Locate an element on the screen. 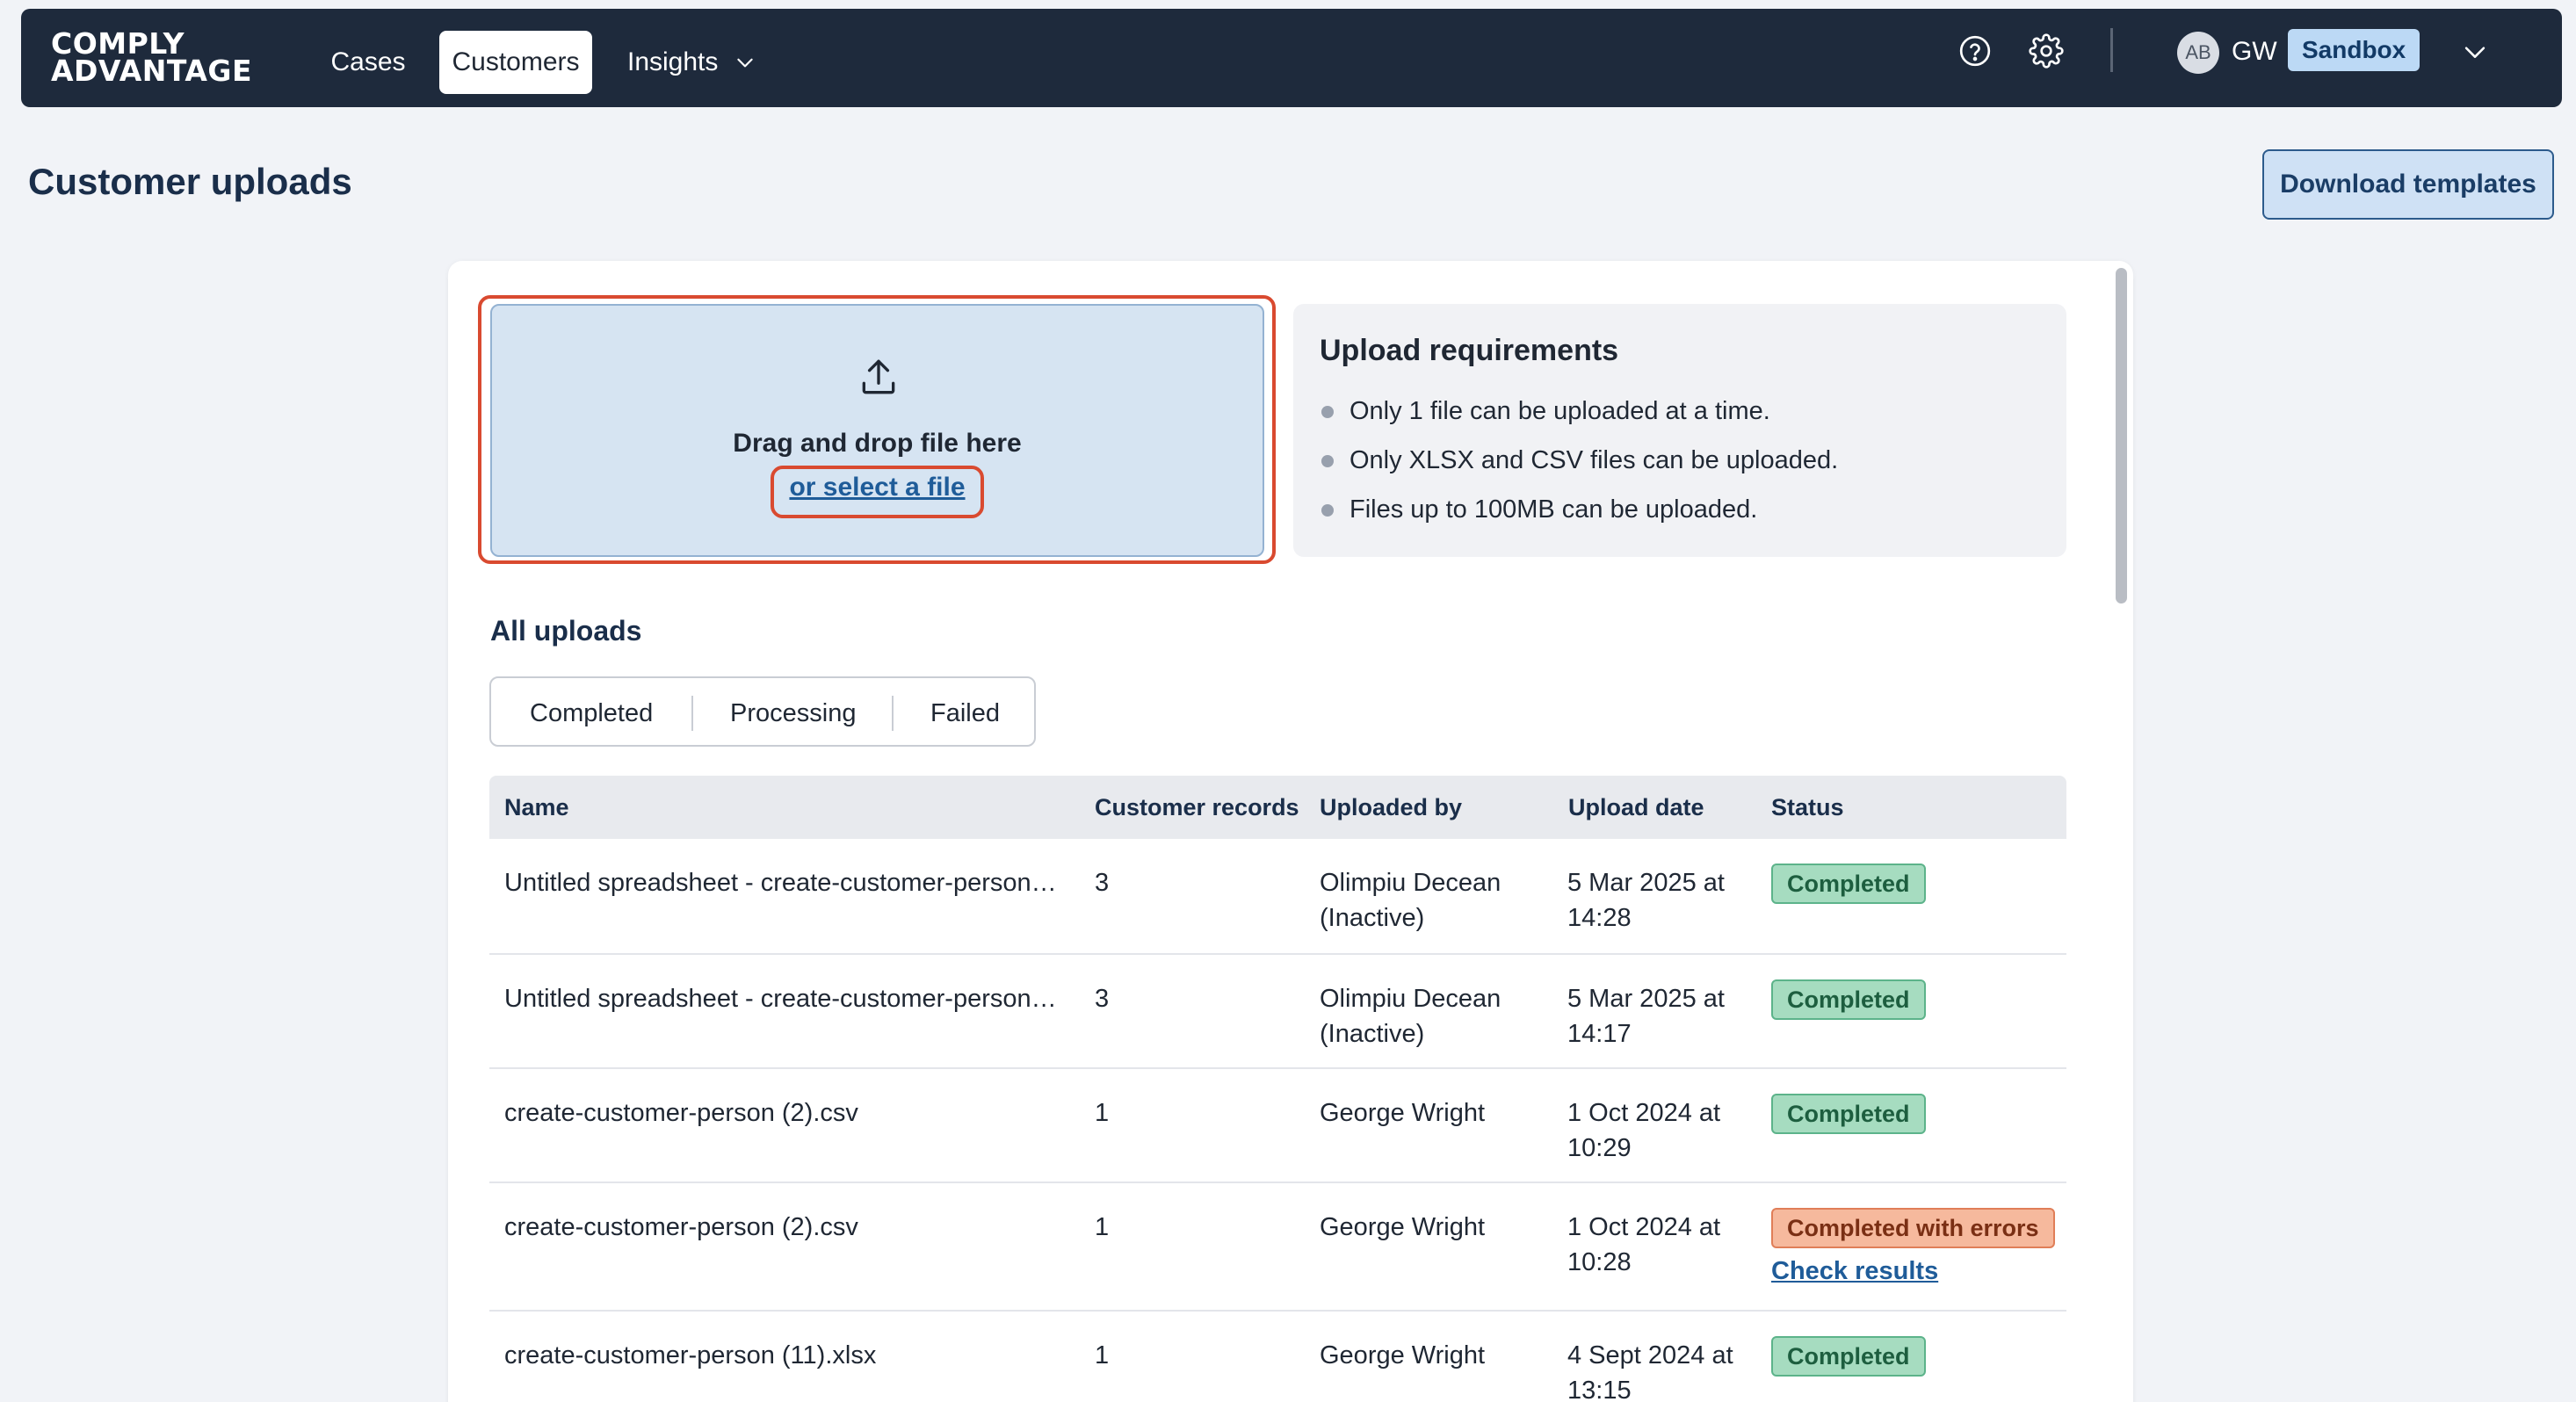 The height and width of the screenshot is (1402, 2576). upload-date: 5 Mar 2025 at 14:17 is located at coordinates (1668, 1017).